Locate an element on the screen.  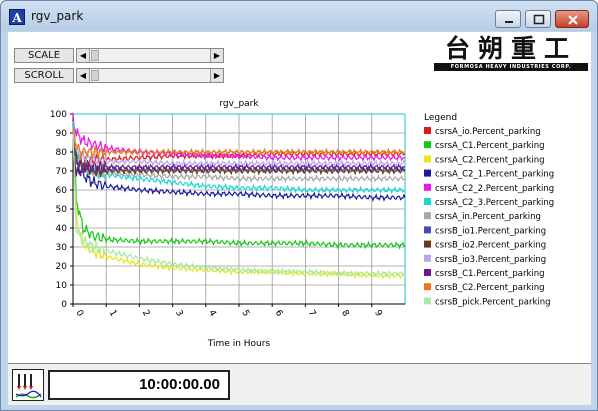
close-button is located at coordinates (572, 19).